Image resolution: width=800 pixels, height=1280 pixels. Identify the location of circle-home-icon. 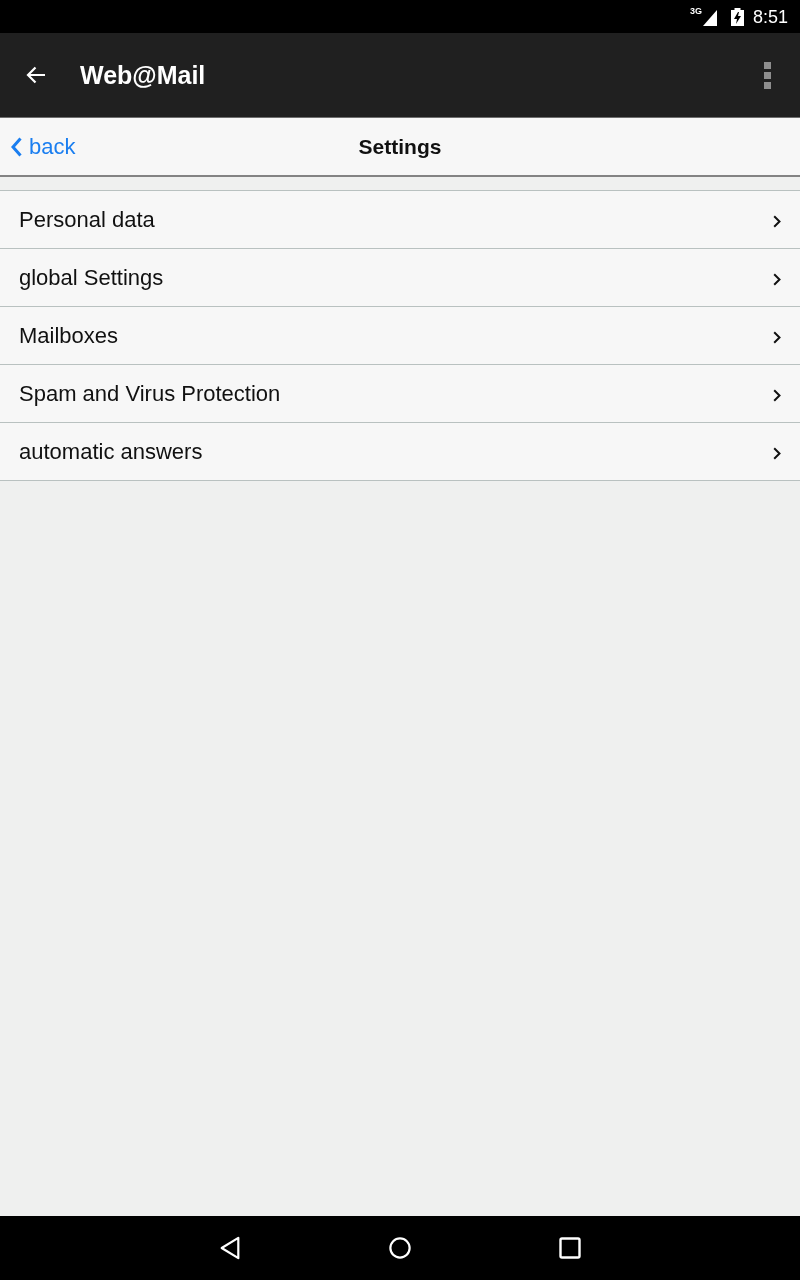
(400, 1248).